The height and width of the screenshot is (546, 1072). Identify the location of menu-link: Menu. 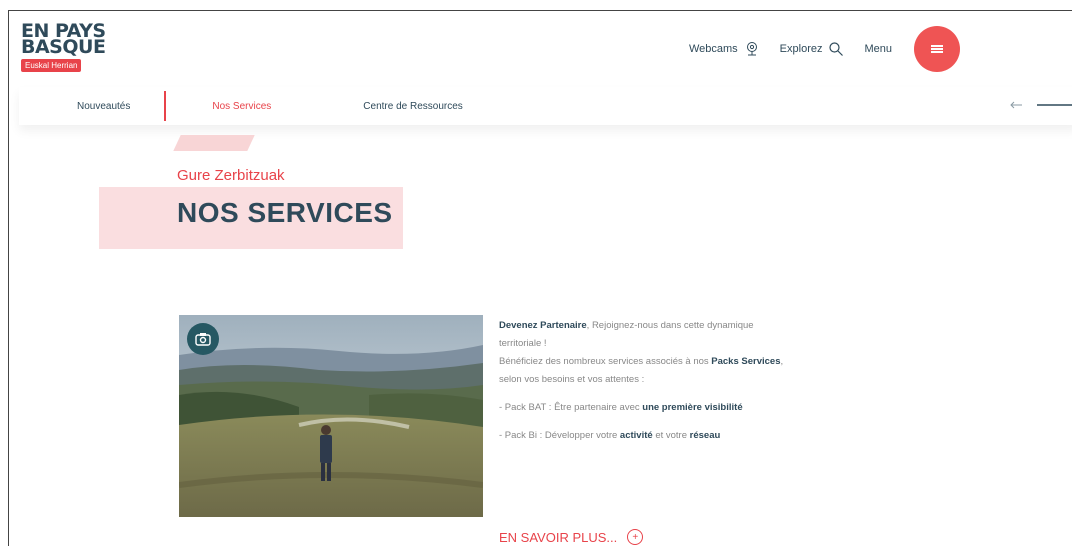
(878, 49).